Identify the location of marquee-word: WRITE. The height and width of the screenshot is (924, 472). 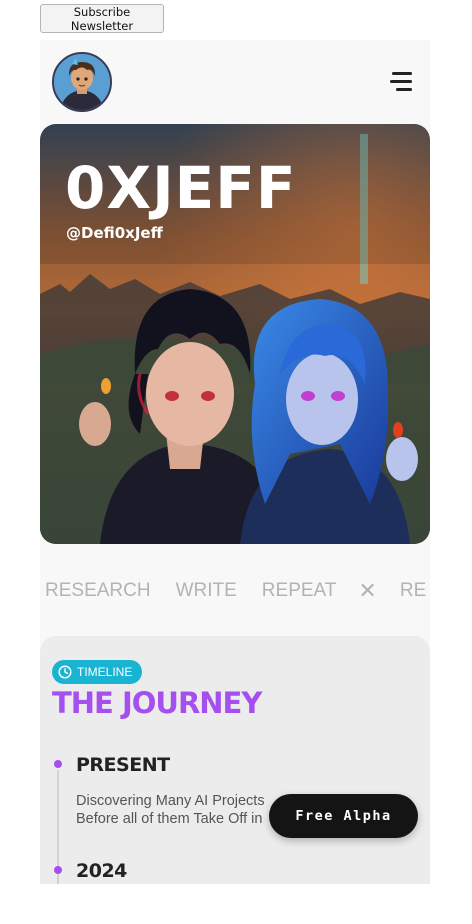
(206, 590).